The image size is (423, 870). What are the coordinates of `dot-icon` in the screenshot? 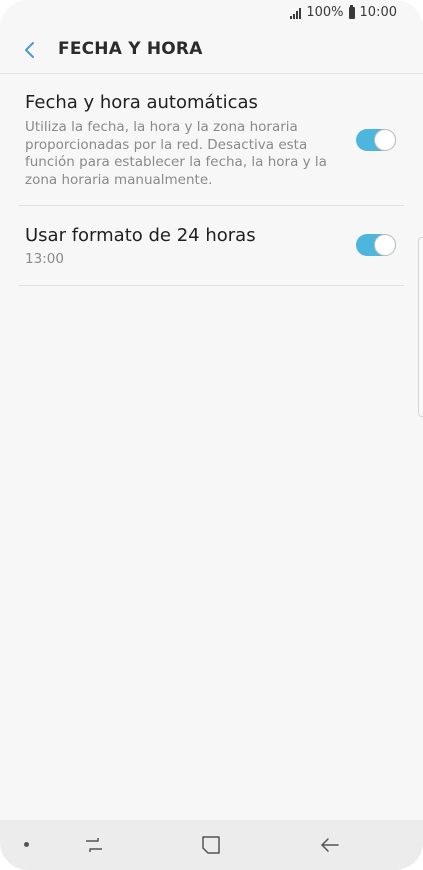 It's located at (26, 844).